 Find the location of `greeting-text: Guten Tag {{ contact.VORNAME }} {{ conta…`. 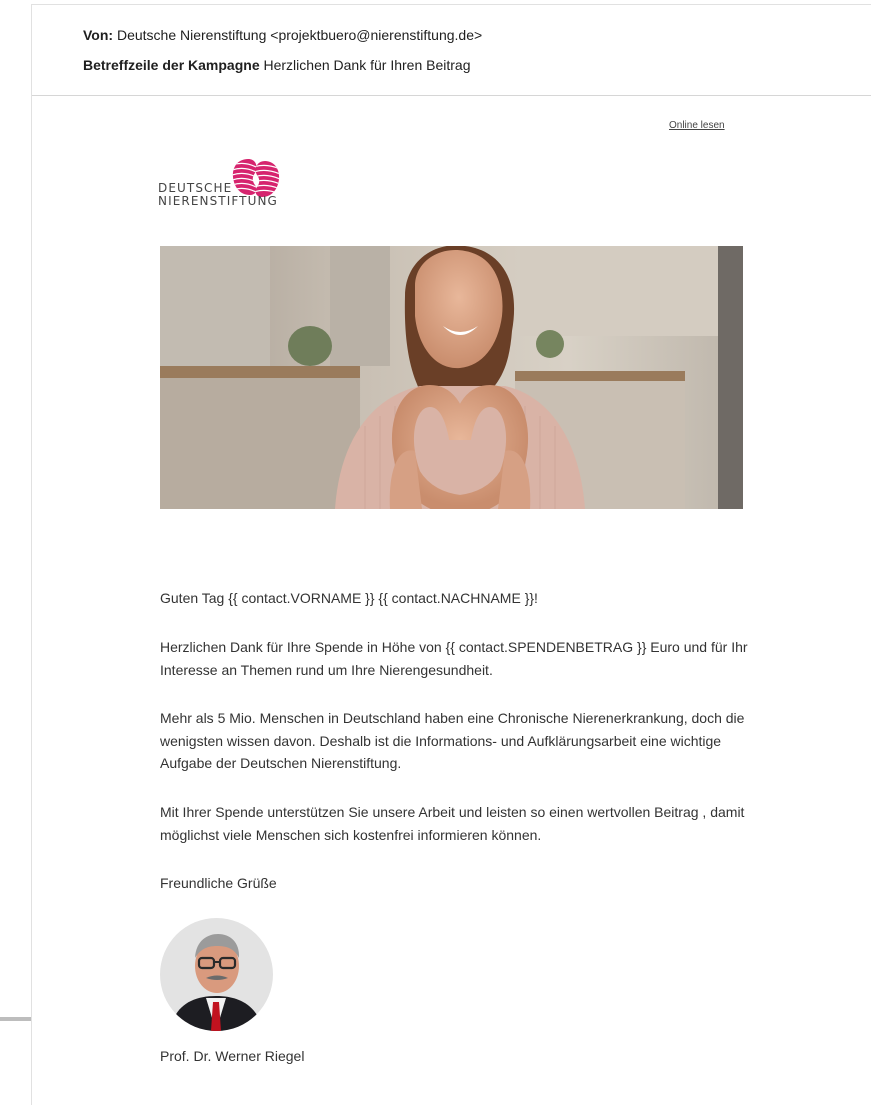

greeting-text: Guten Tag {{ contact.VORNAME }} {{ conta… is located at coordinates (349, 598).